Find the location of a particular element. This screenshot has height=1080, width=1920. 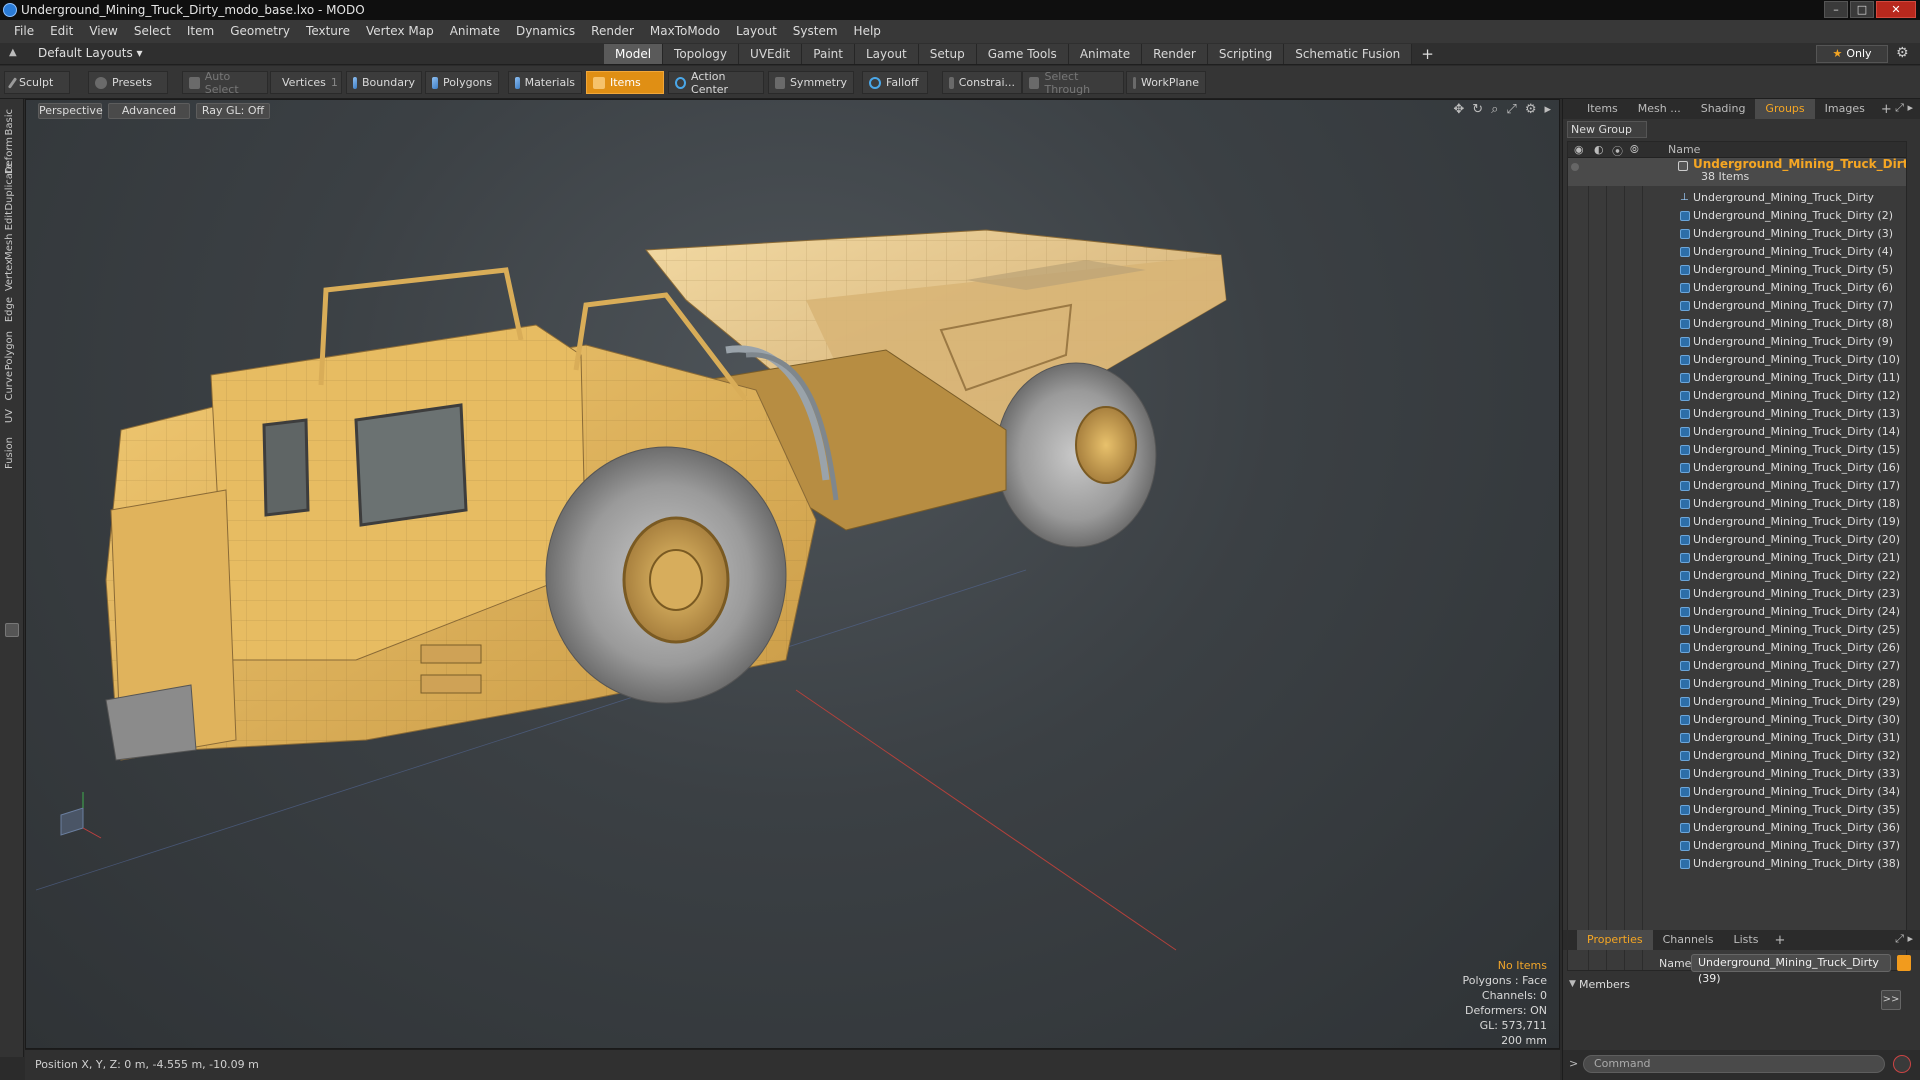

list-item: Underground_Mining_Truck_Dirty (23) is located at coordinates (1737, 594).